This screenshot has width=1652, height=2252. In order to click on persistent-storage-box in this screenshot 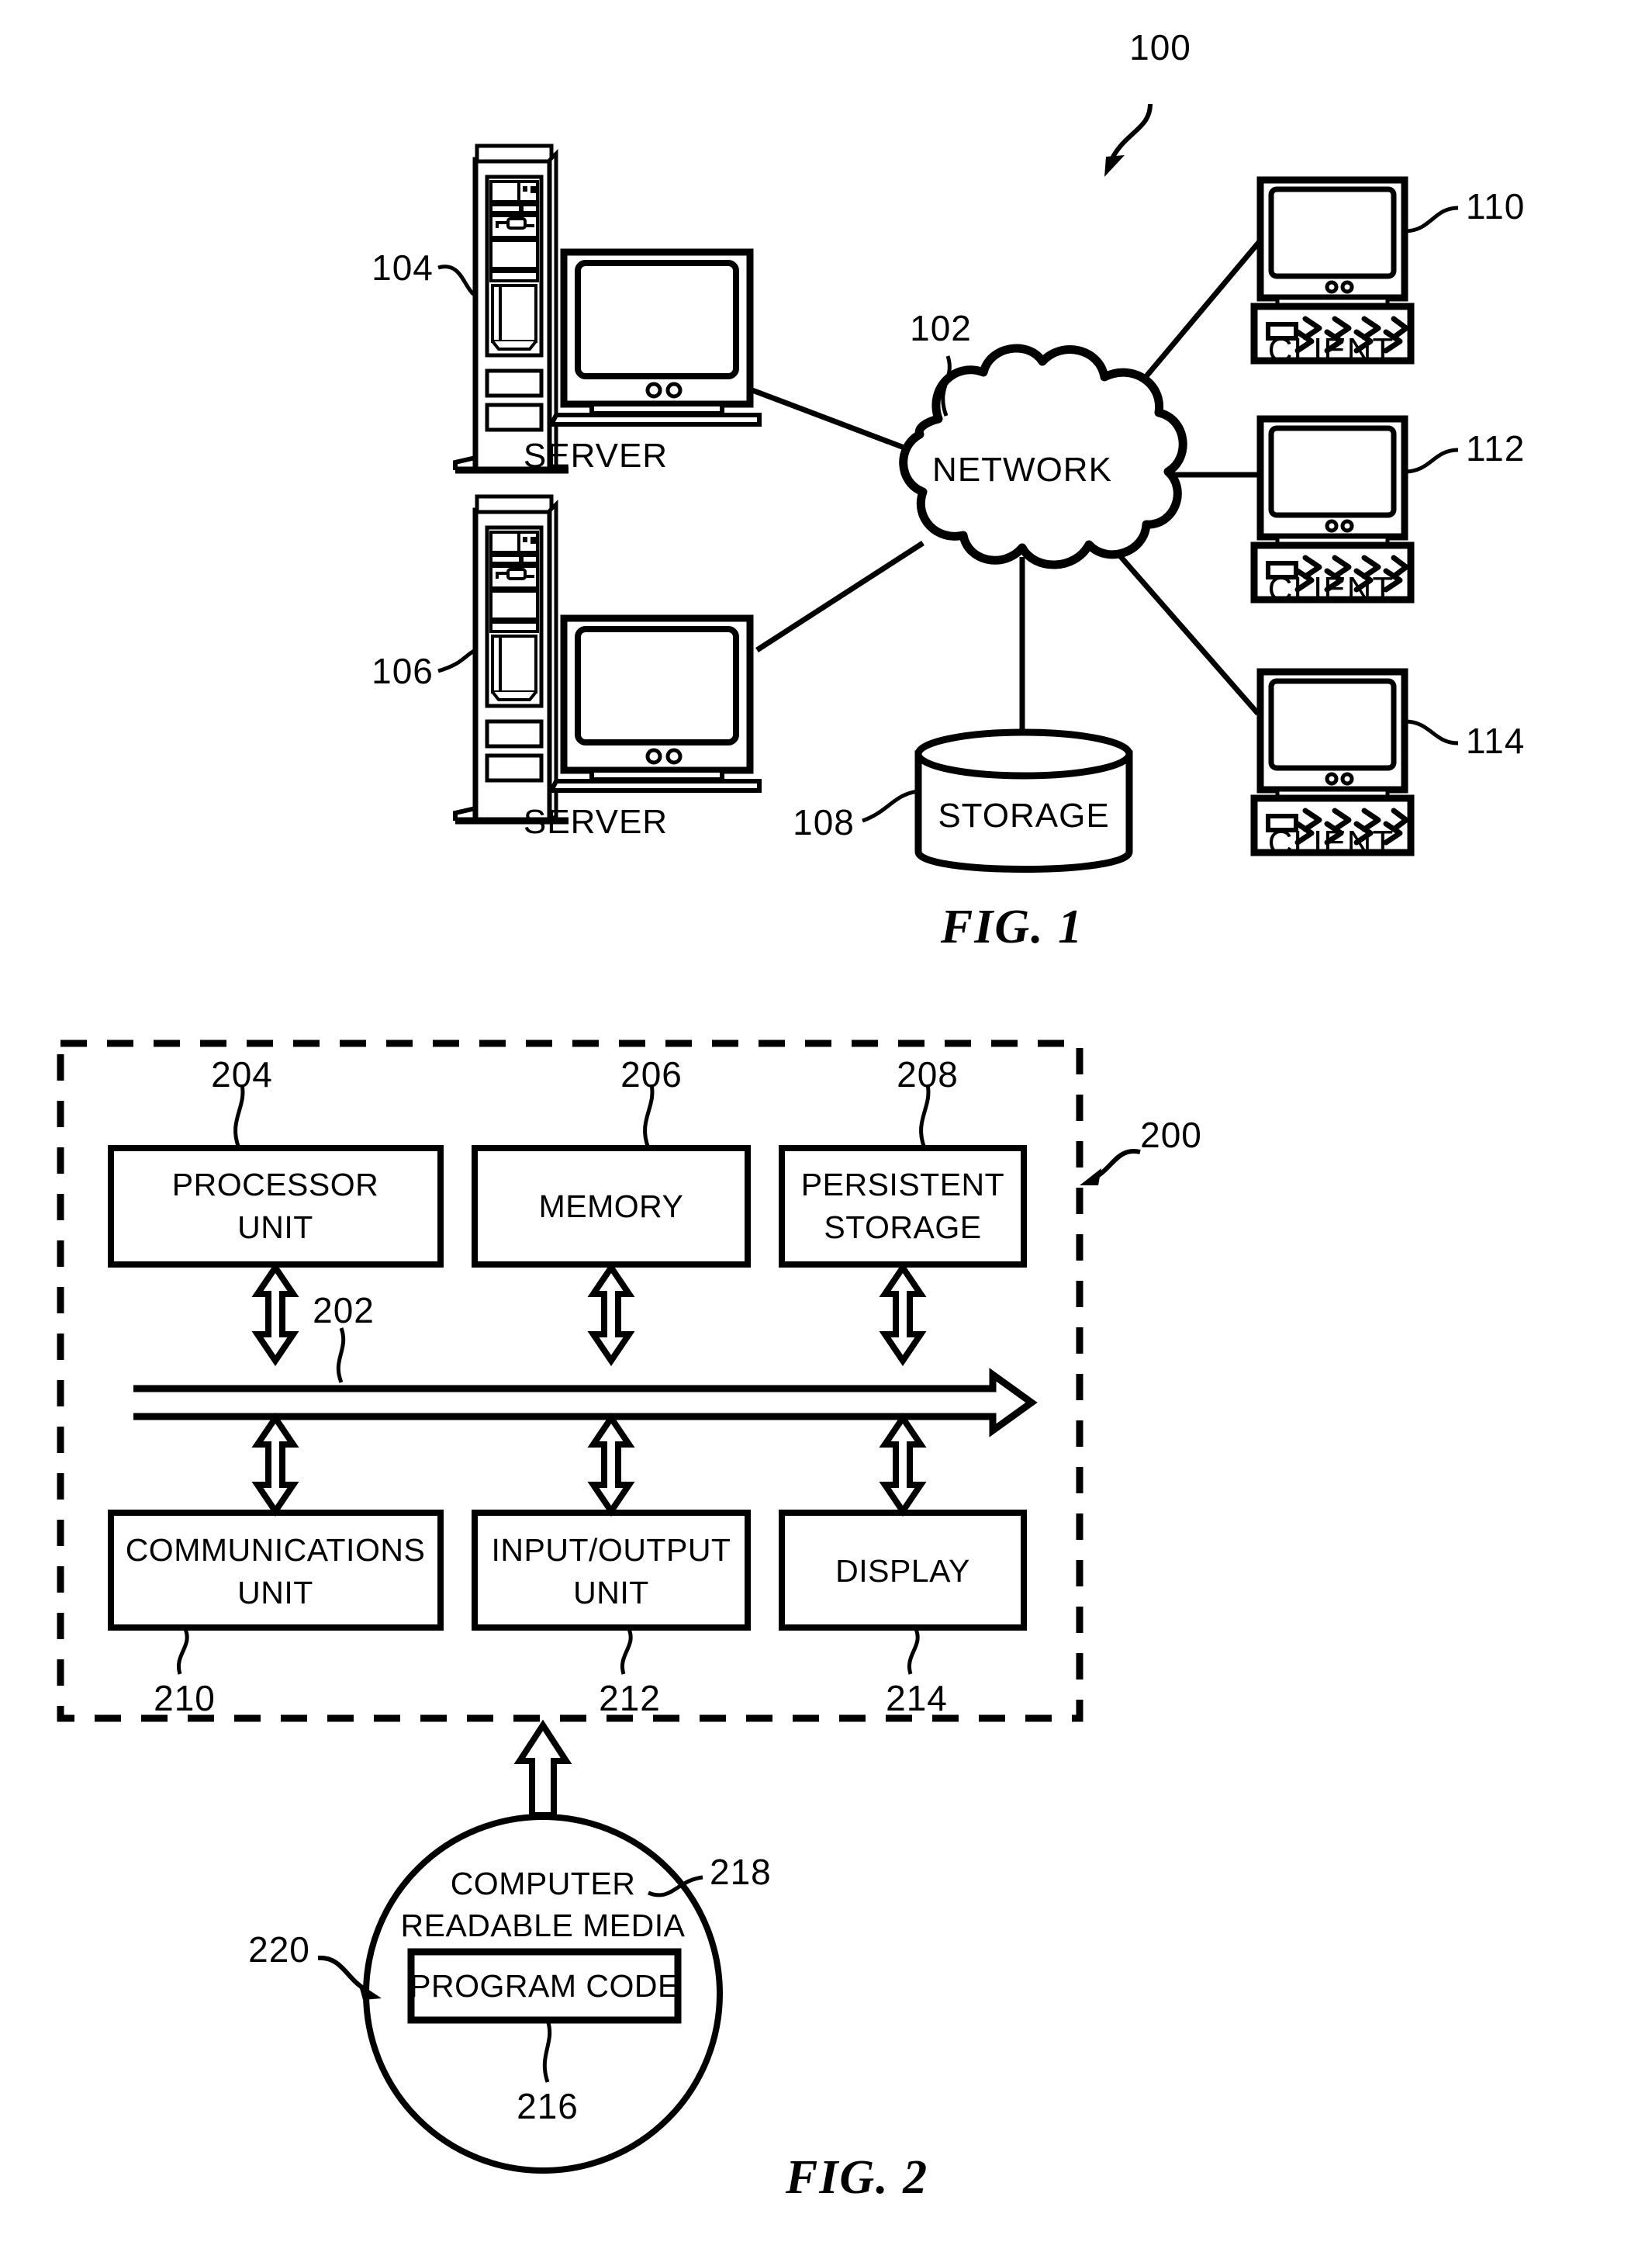, I will do `click(903, 1207)`.